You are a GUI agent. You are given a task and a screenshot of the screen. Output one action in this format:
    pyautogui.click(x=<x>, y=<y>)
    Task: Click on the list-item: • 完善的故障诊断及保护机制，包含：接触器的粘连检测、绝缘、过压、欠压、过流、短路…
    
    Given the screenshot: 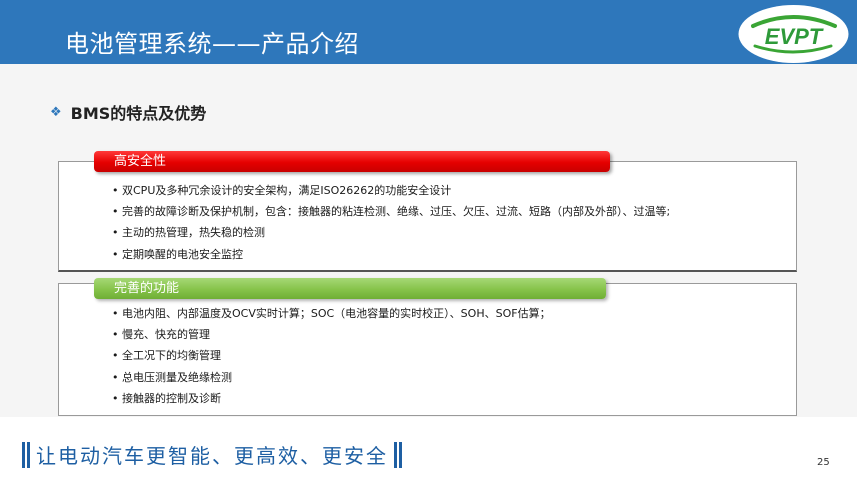 What is the action you would take?
    pyautogui.click(x=391, y=212)
    